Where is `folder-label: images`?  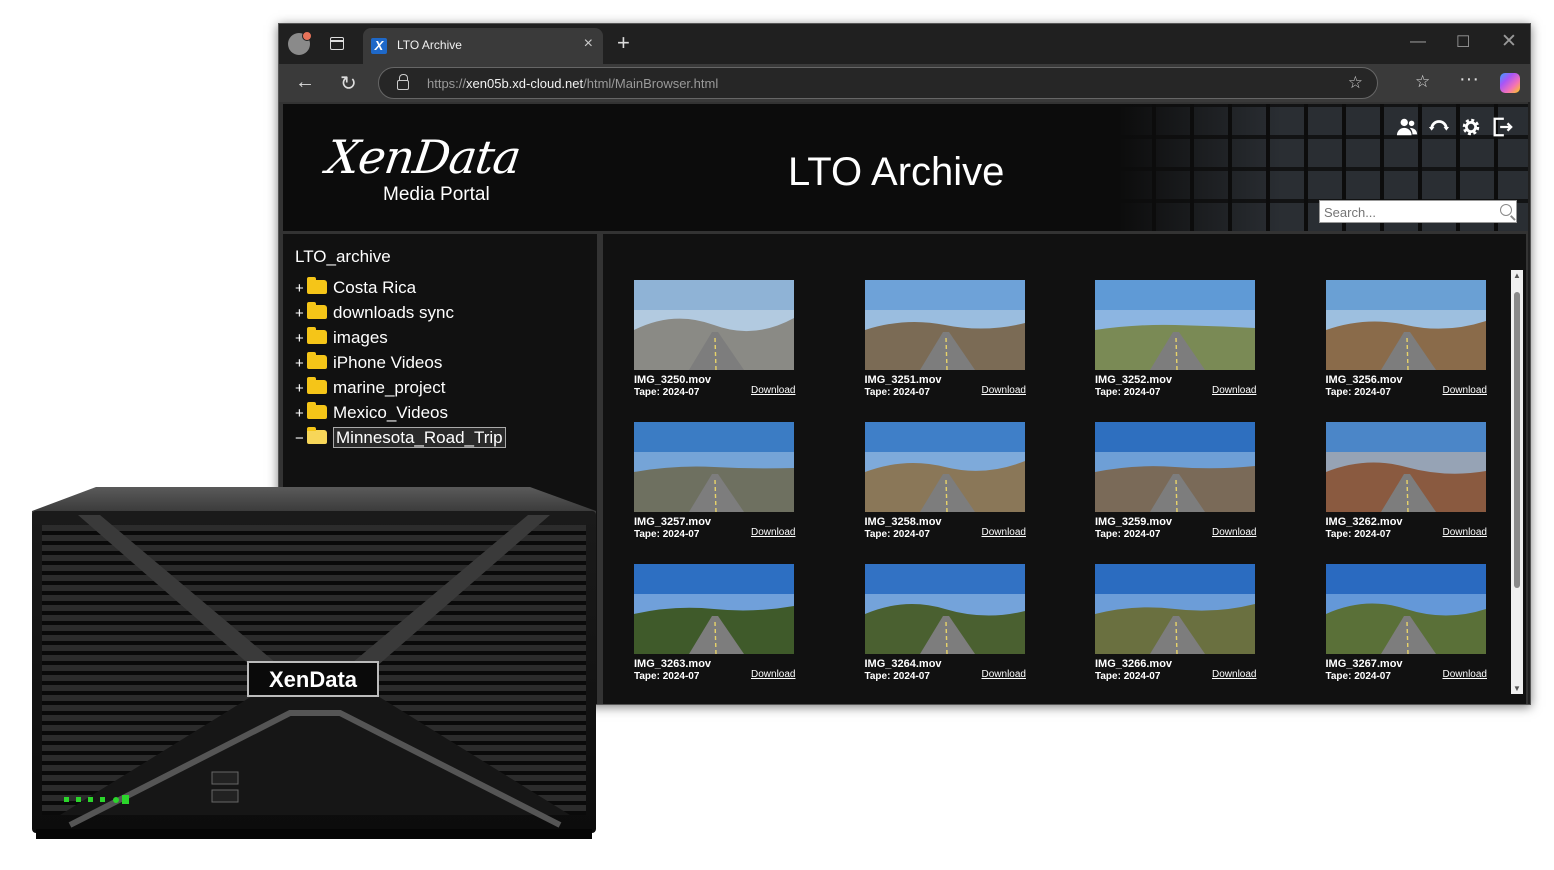
folder-label: images is located at coordinates (360, 337).